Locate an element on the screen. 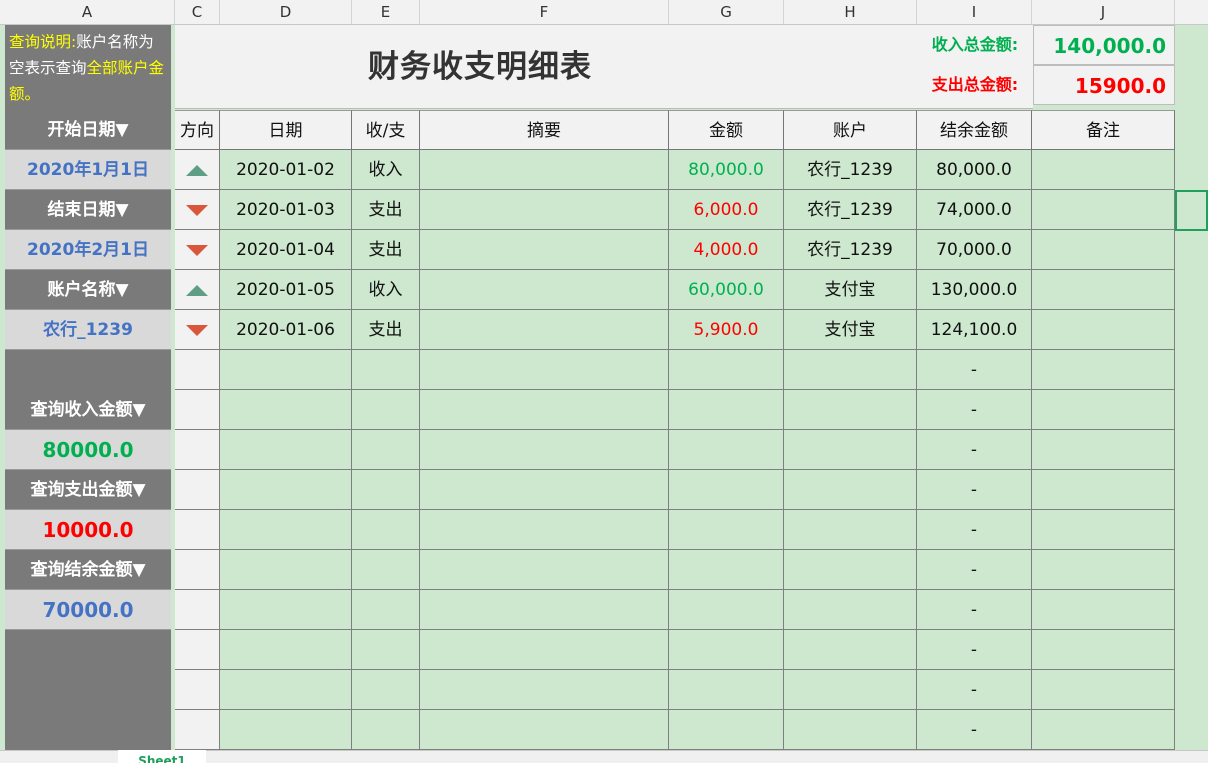  cell-amount: 6,000.0 is located at coordinates (726, 210).